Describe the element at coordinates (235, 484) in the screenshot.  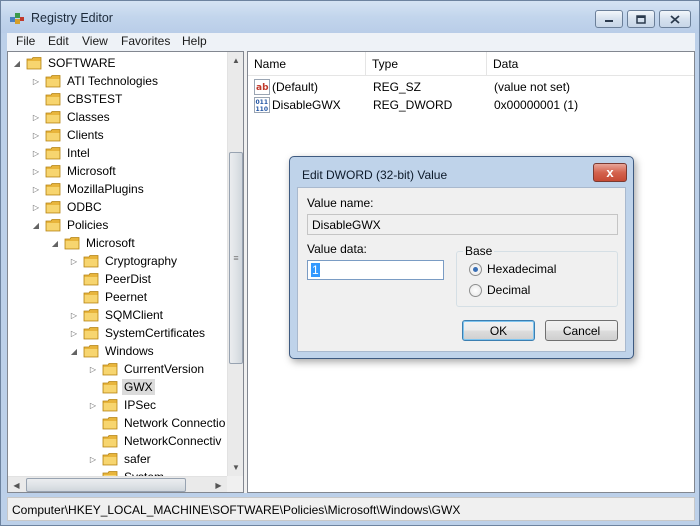
I see `scrollbar-corner` at that location.